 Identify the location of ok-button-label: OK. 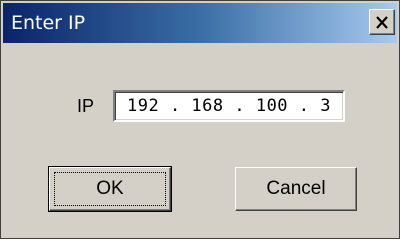
(110, 188).